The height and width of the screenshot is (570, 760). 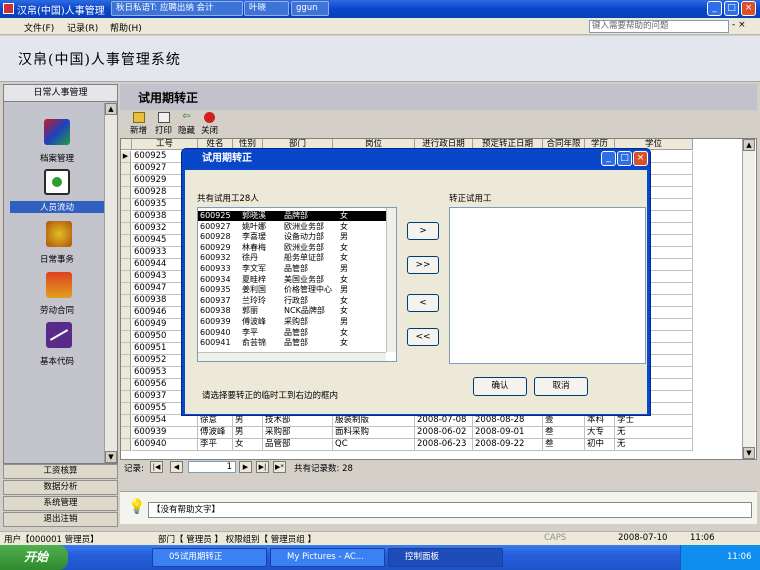 I want to click on taskbar-tab-user: 叶晓, so click(x=266, y=8).